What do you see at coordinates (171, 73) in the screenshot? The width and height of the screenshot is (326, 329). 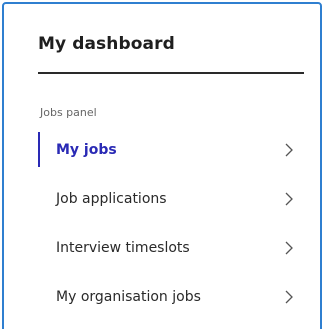 I see `title-divider` at bounding box center [171, 73].